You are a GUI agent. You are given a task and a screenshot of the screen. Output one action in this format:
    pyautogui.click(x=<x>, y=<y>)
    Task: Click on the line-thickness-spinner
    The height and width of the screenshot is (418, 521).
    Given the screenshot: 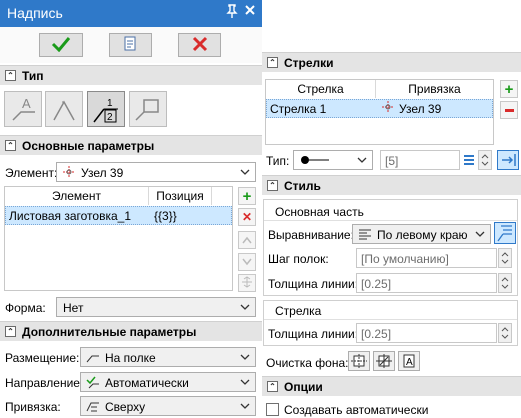 What is the action you would take?
    pyautogui.click(x=505, y=283)
    